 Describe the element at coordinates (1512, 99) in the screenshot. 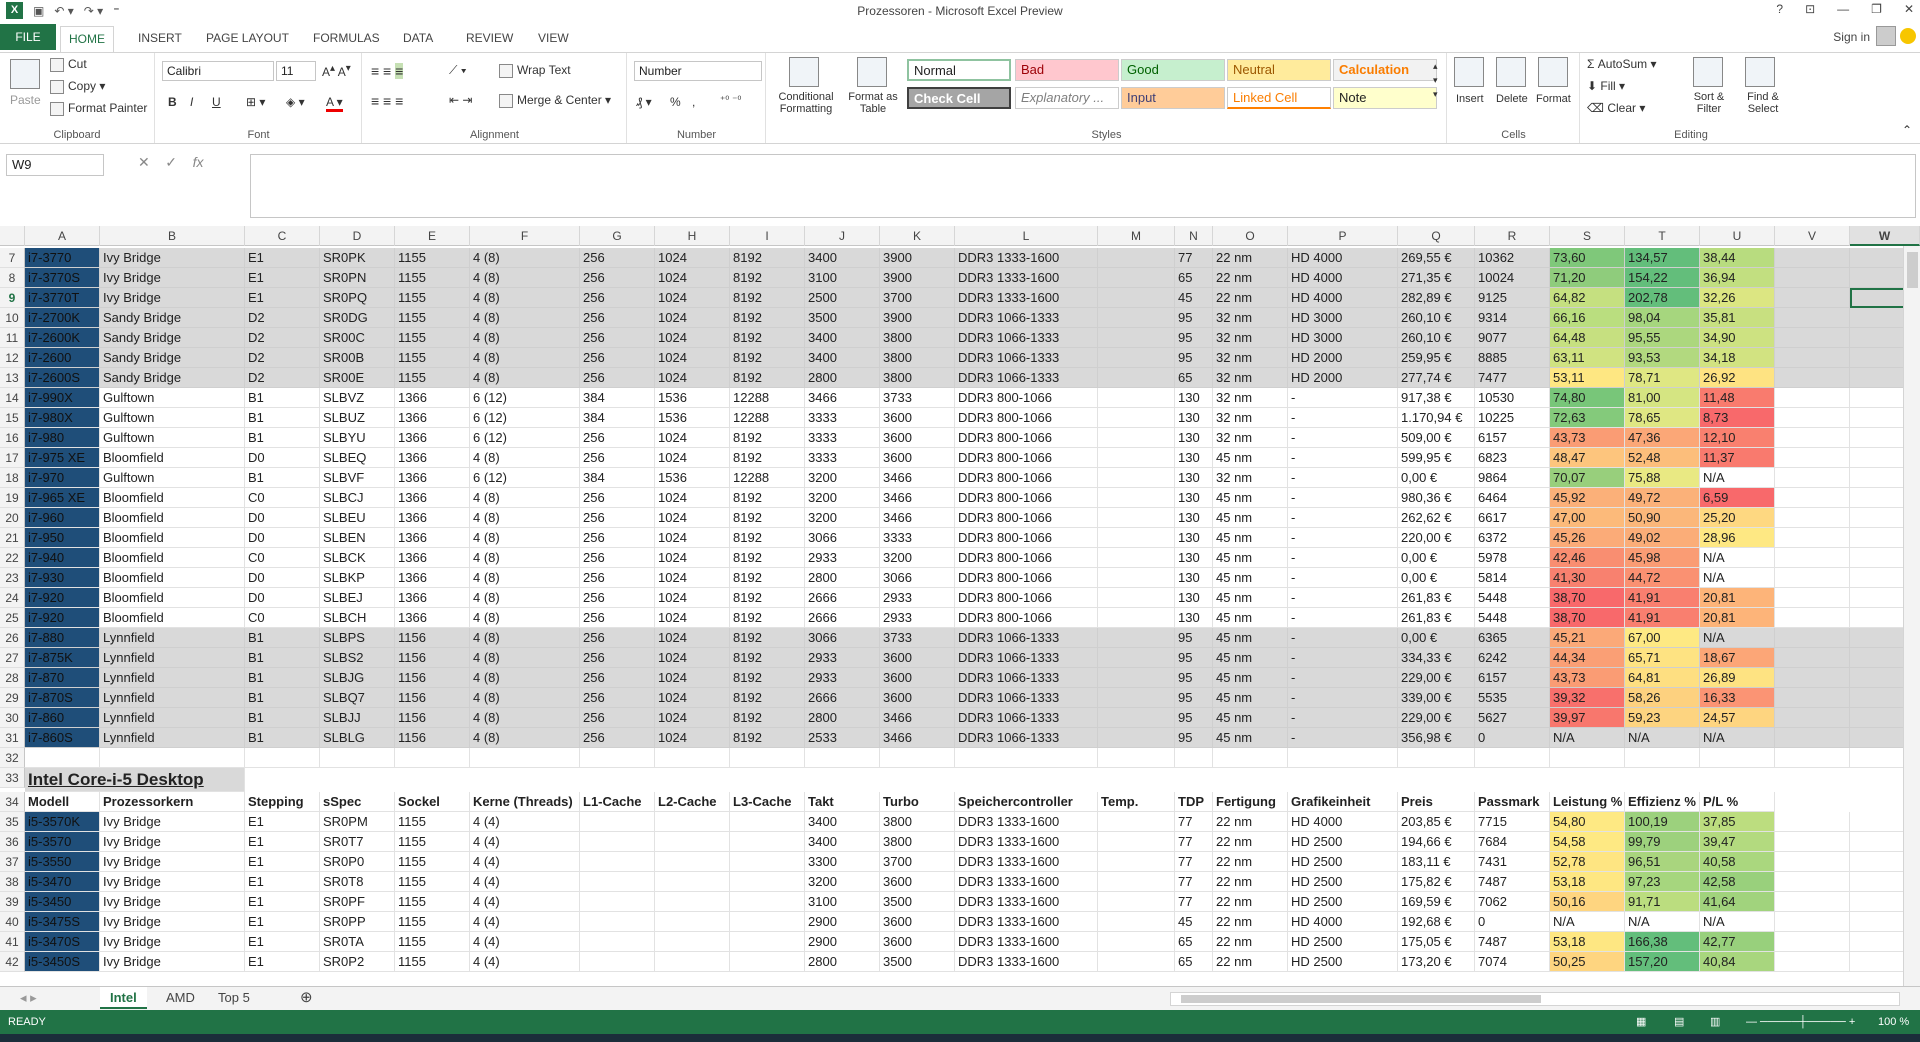

I see `delete-cells-button: Delete` at that location.